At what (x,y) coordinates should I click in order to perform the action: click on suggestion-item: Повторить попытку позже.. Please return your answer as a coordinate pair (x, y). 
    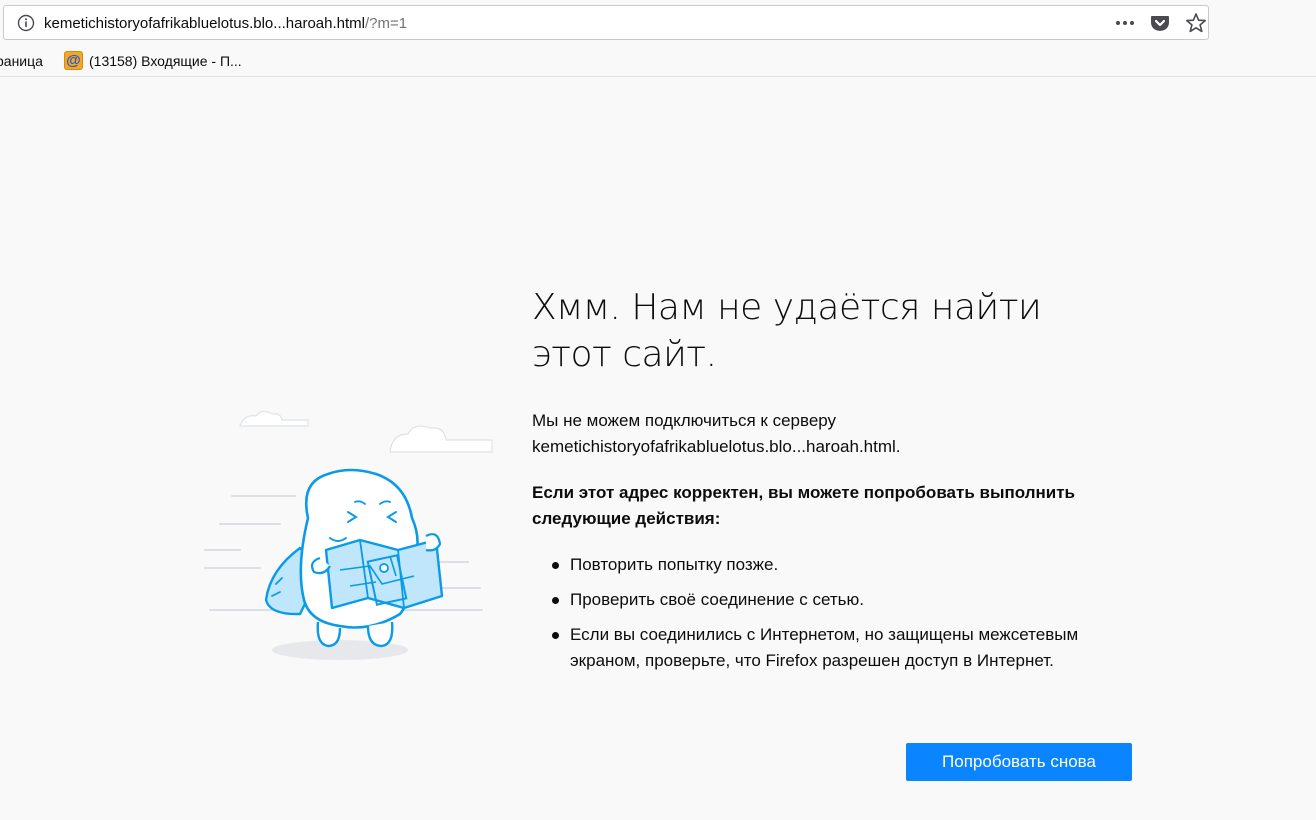
    Looking at the image, I should click on (841, 565).